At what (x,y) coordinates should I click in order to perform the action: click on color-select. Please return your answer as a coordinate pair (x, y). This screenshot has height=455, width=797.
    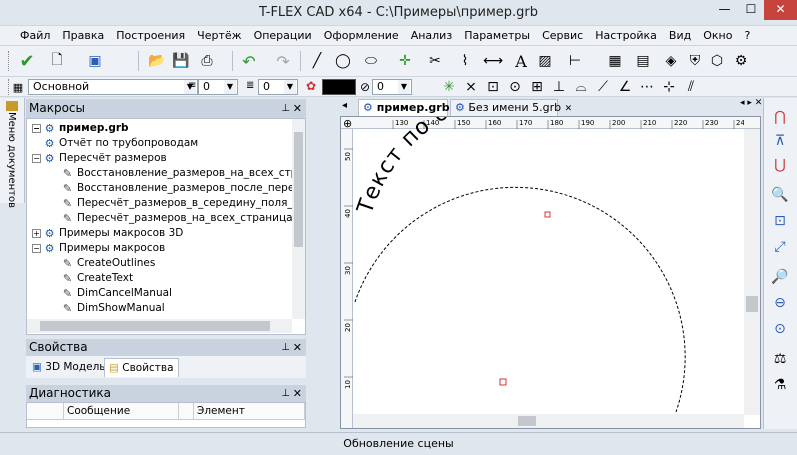
    Looking at the image, I should click on (339, 87).